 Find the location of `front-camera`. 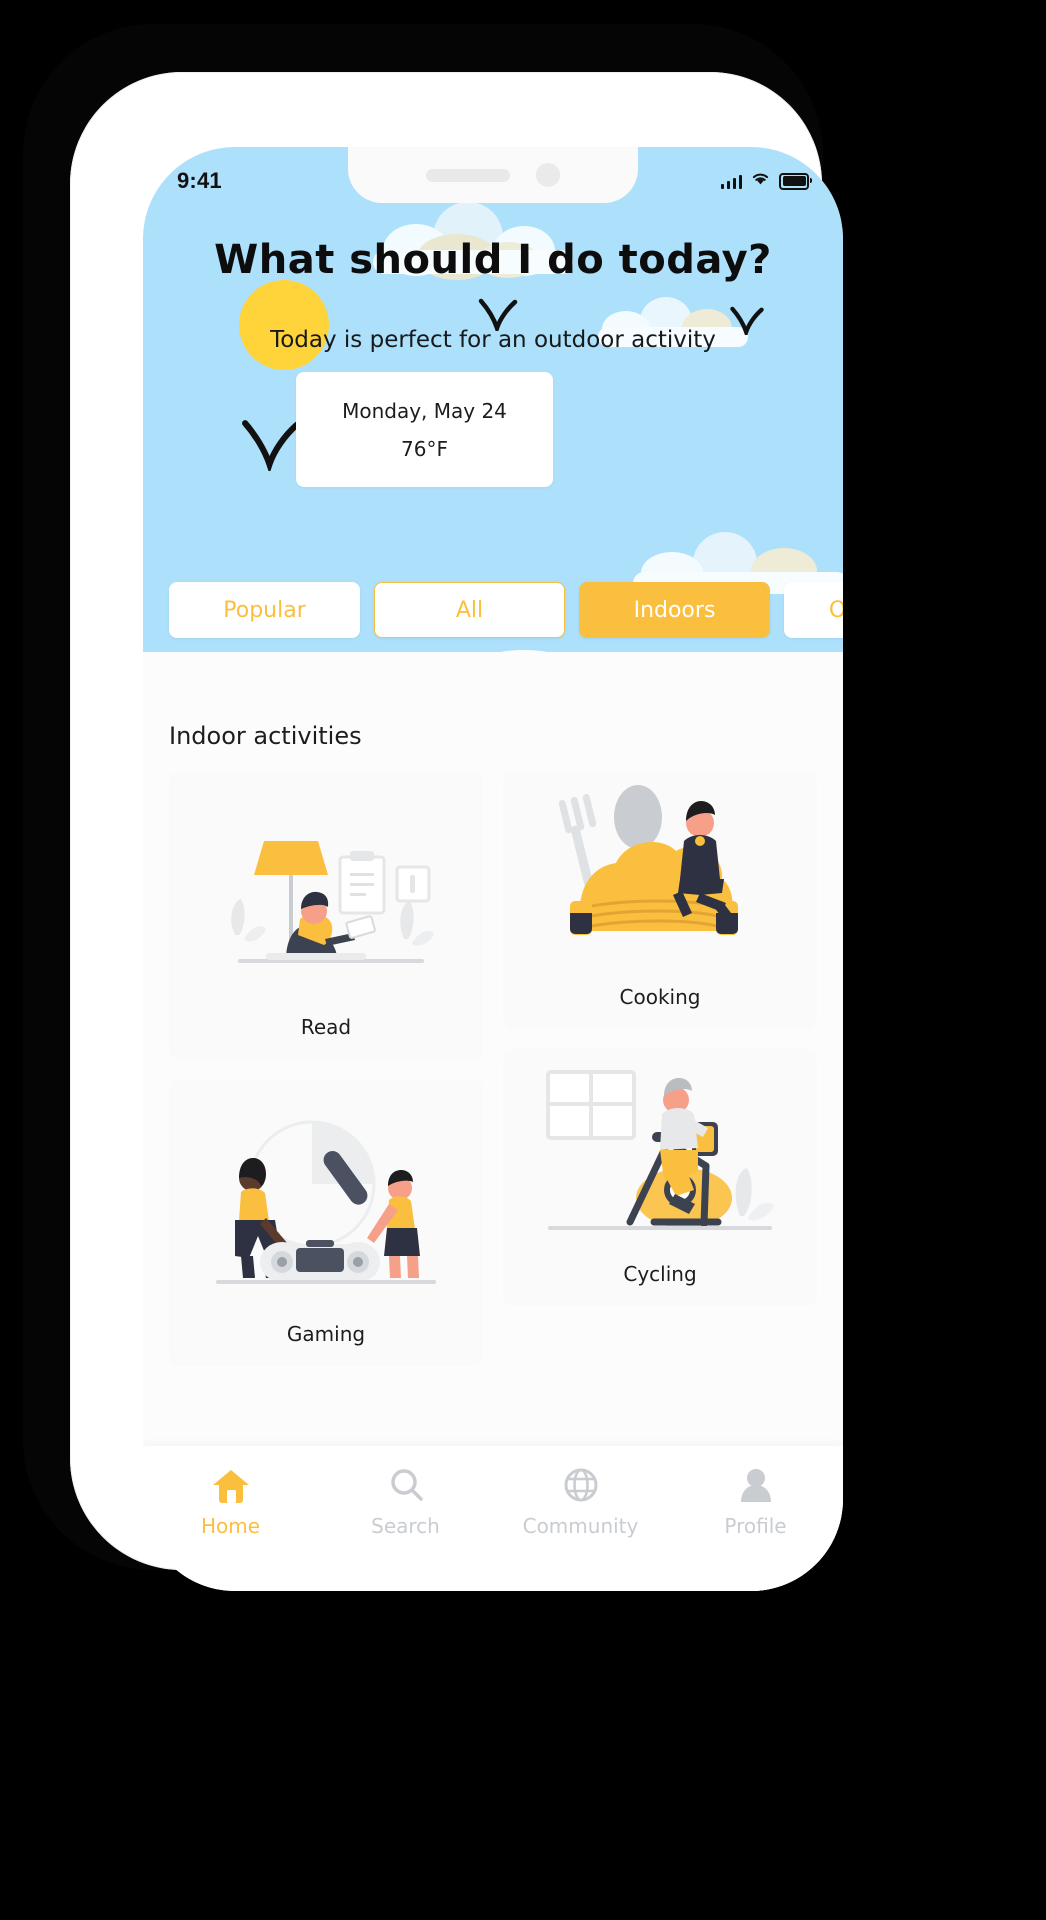

front-camera is located at coordinates (548, 175).